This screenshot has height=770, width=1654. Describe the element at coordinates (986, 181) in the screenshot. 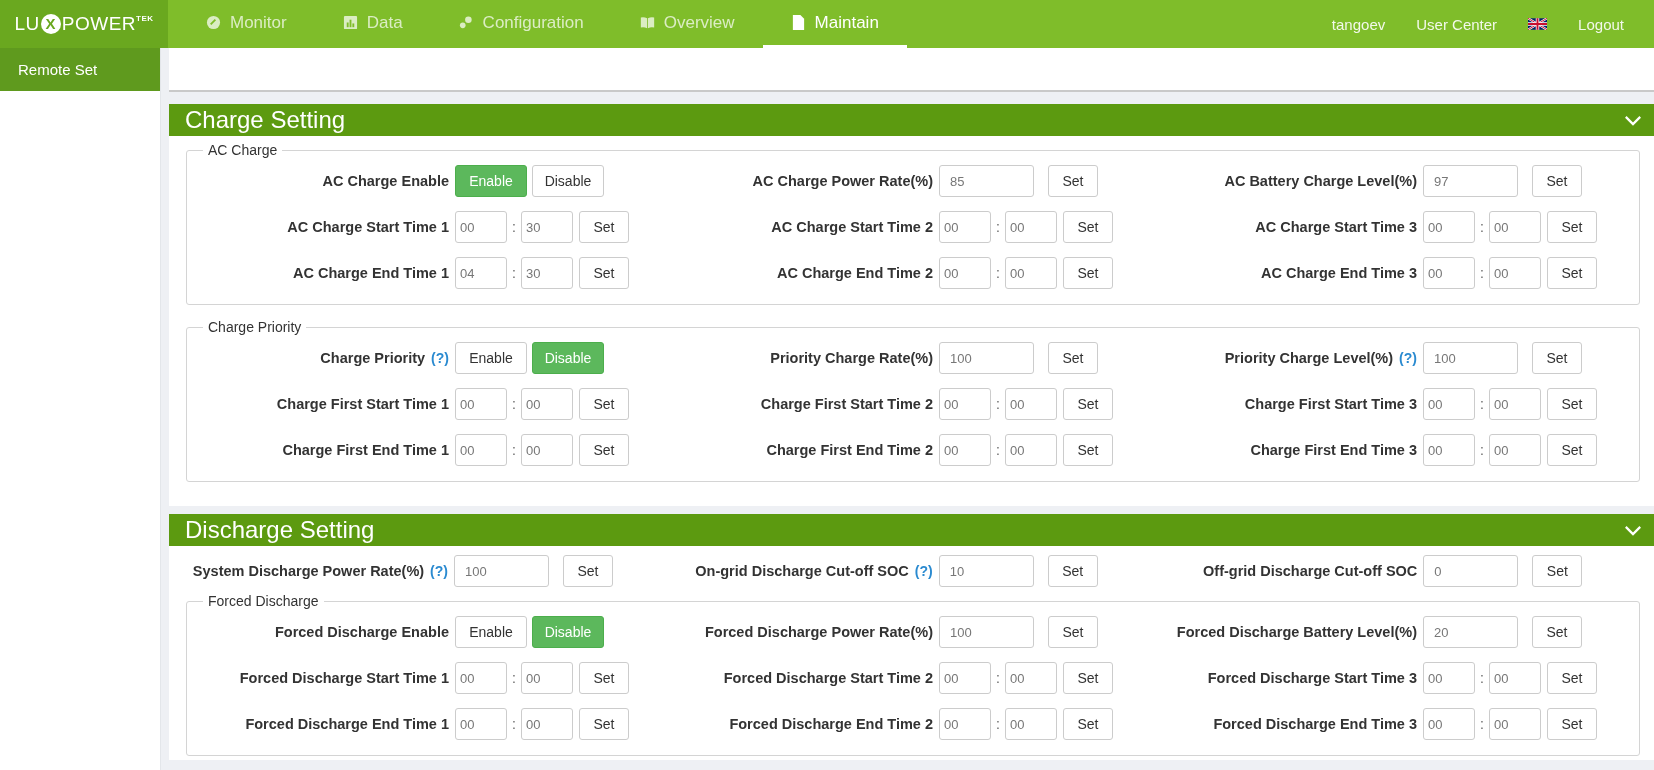

I see `number-field: 85` at that location.